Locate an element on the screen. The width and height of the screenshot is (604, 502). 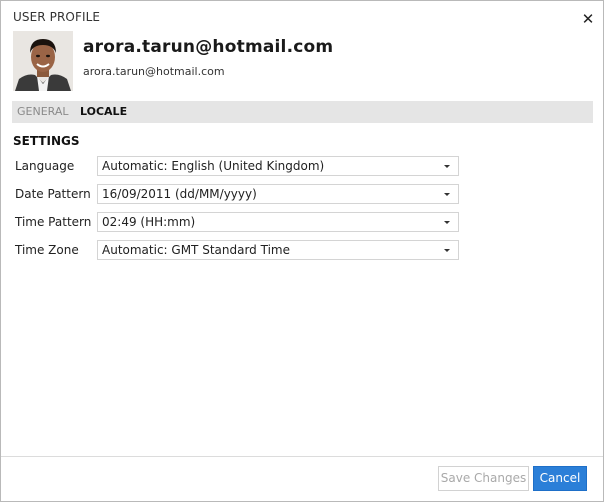
time-pattern-select: 02:49 (HH:mm) is located at coordinates (278, 222).